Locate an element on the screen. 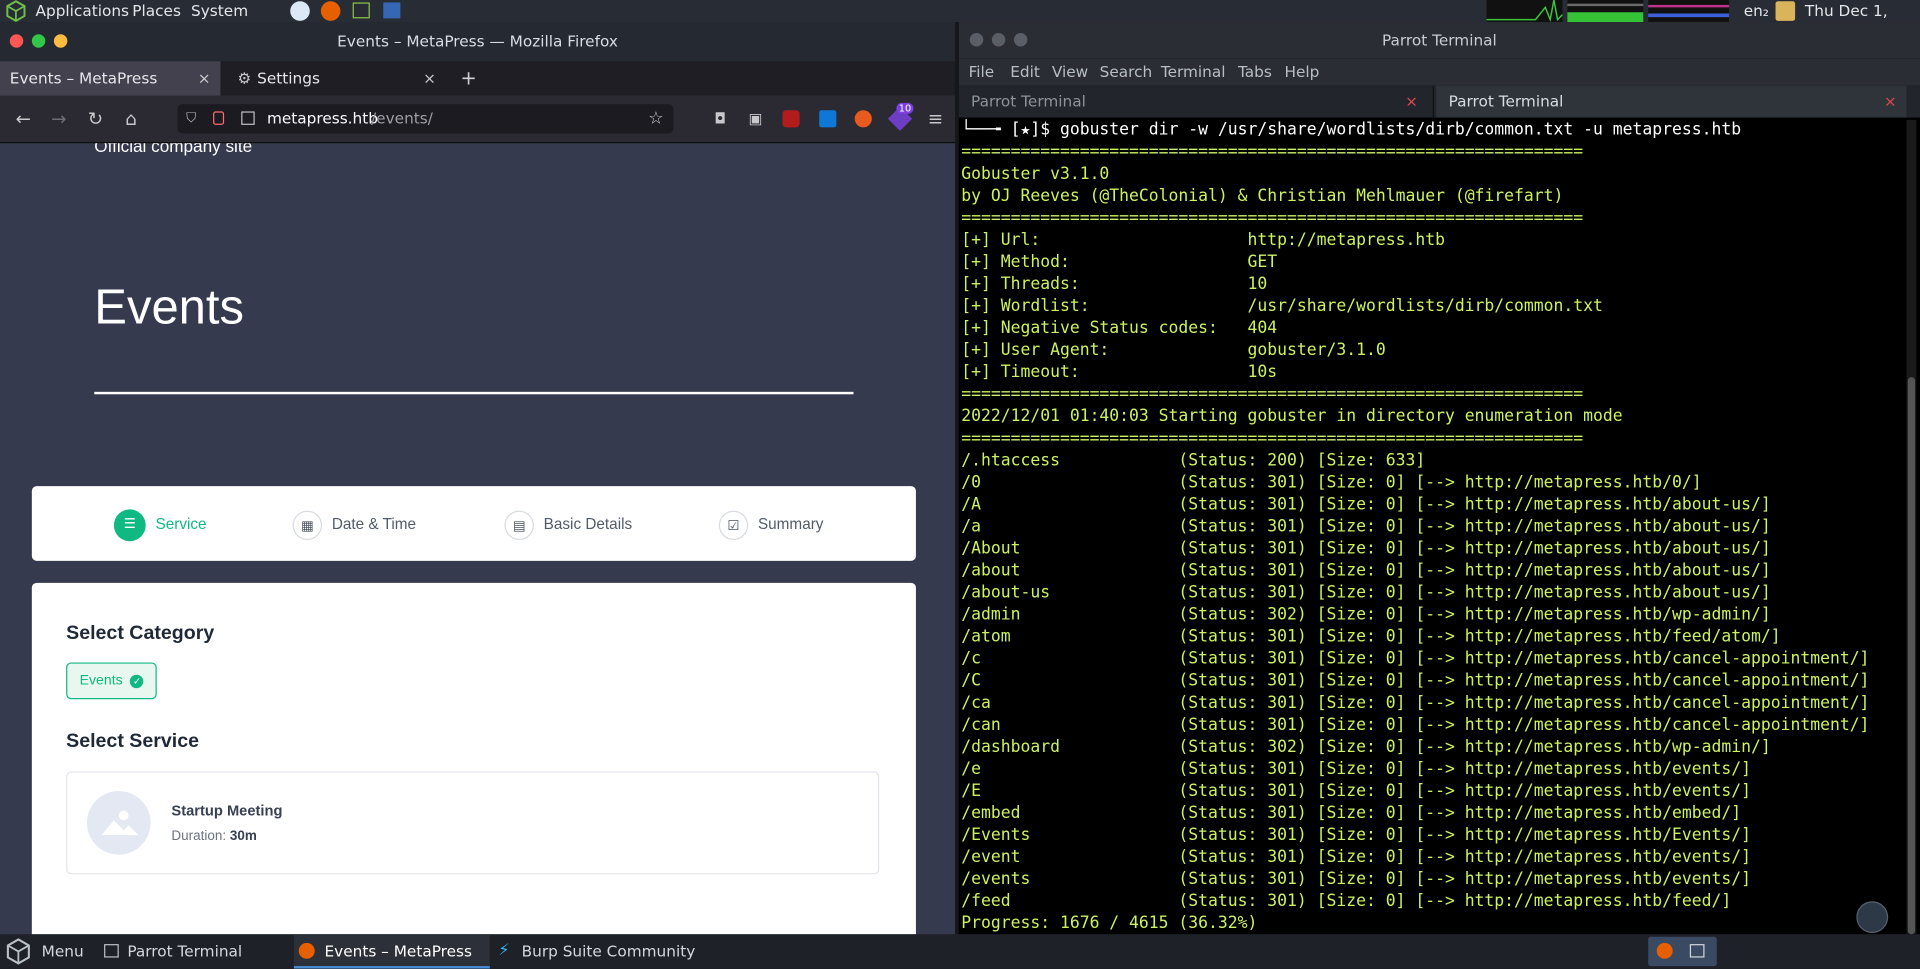 This screenshot has width=1920, height=969. menu-view: View is located at coordinates (1070, 71).